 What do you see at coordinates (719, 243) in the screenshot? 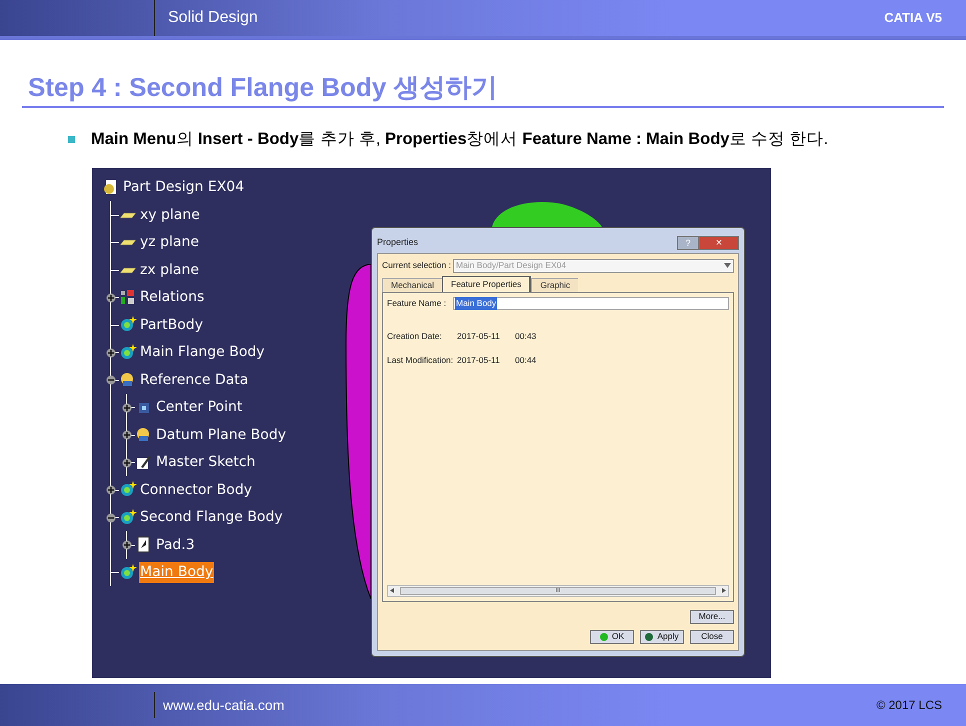
I see `close-button: ×` at bounding box center [719, 243].